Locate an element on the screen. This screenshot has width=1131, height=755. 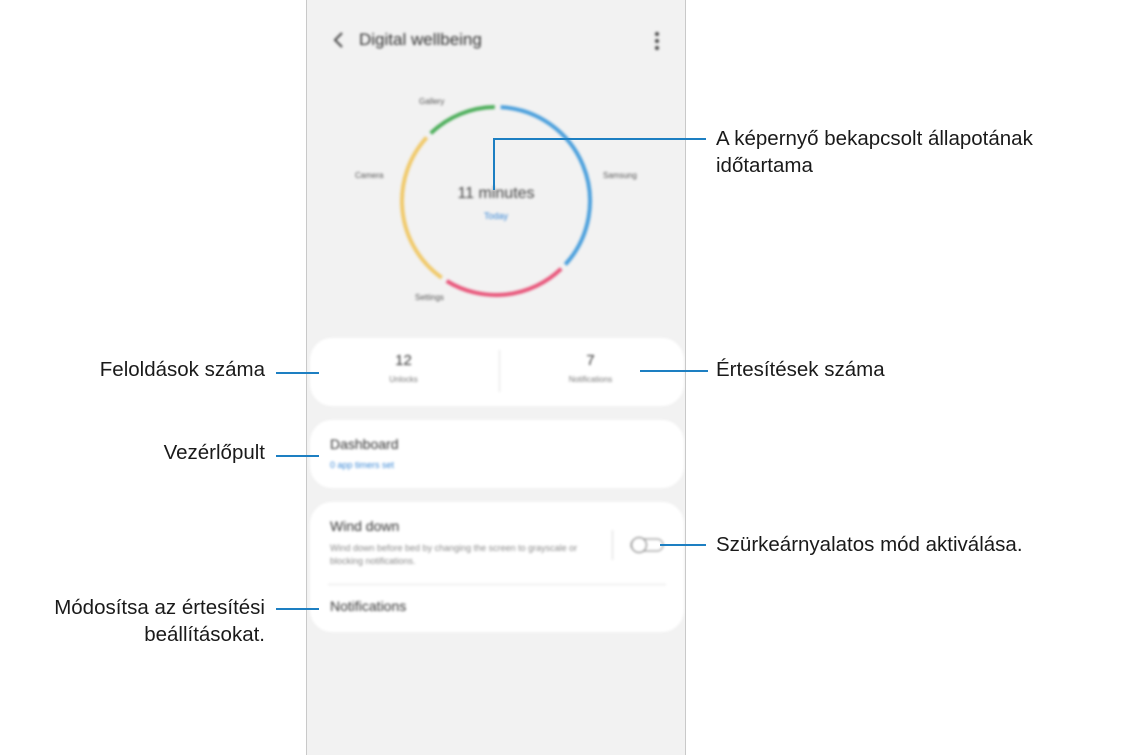
callout-line-grayscale is located at coordinates (683, 545).